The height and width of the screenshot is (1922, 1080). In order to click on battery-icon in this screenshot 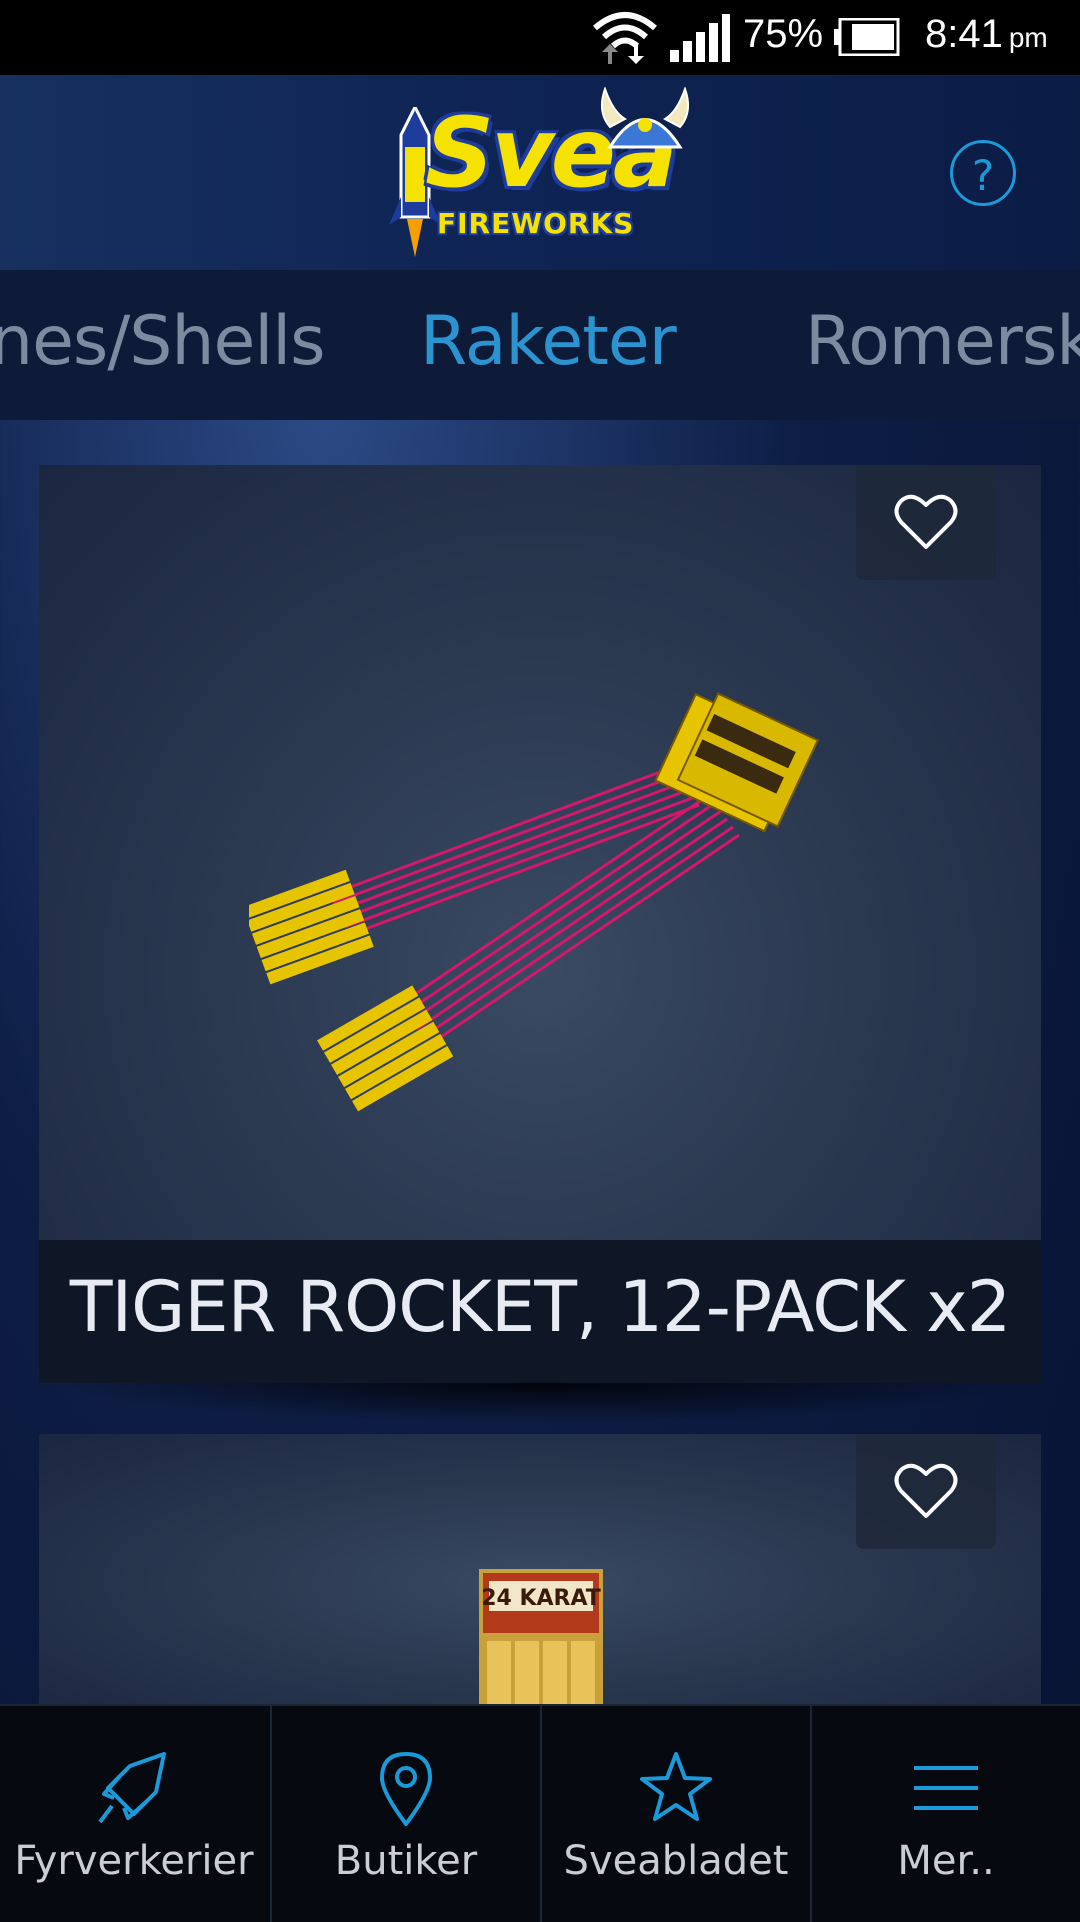, I will do `click(867, 37)`.